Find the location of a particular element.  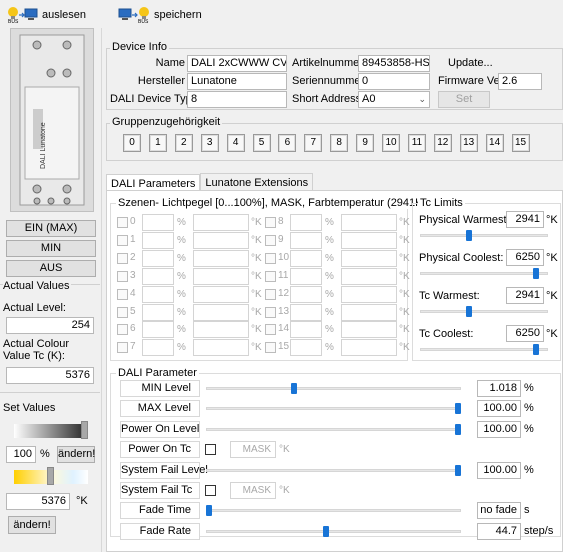

group-button-11: 11 is located at coordinates (416, 143).